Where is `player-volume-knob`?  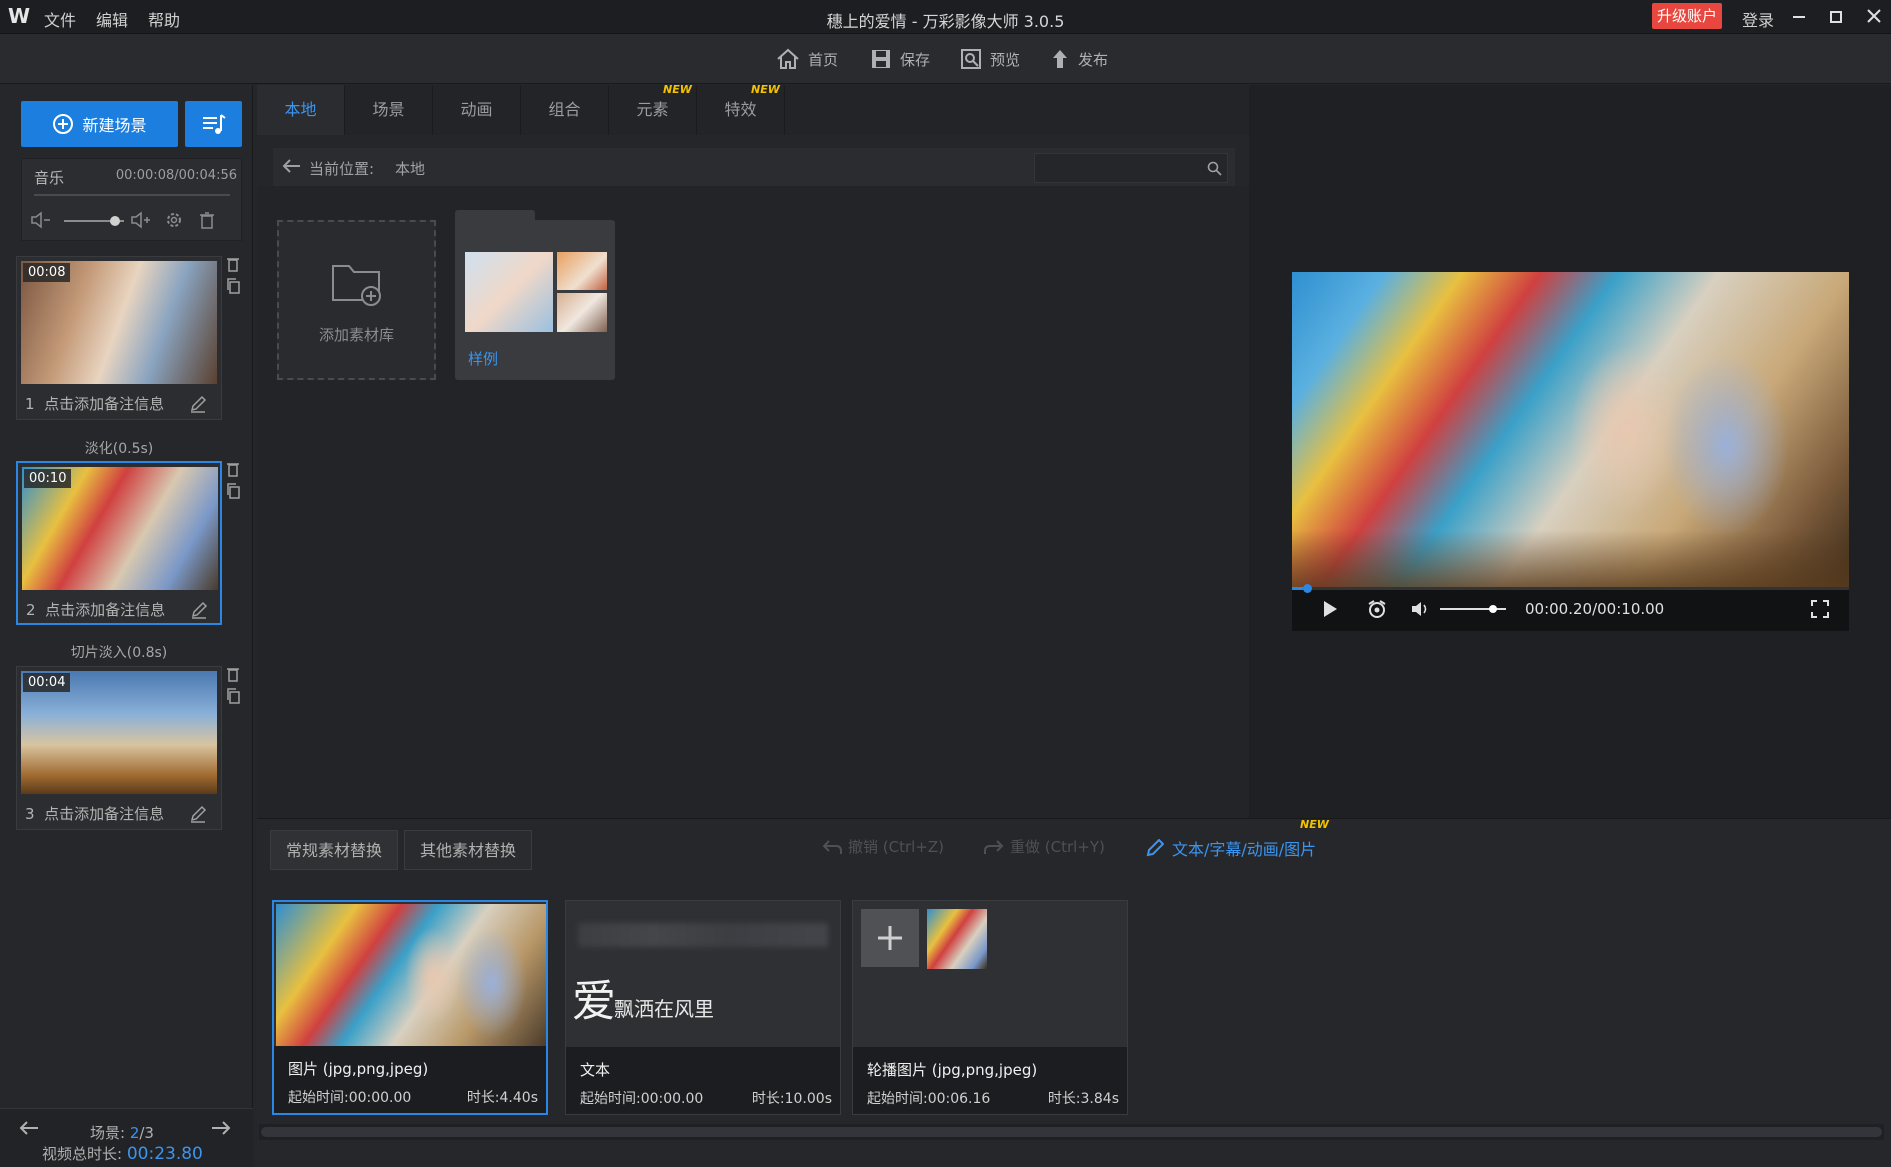 player-volume-knob is located at coordinates (1492, 609).